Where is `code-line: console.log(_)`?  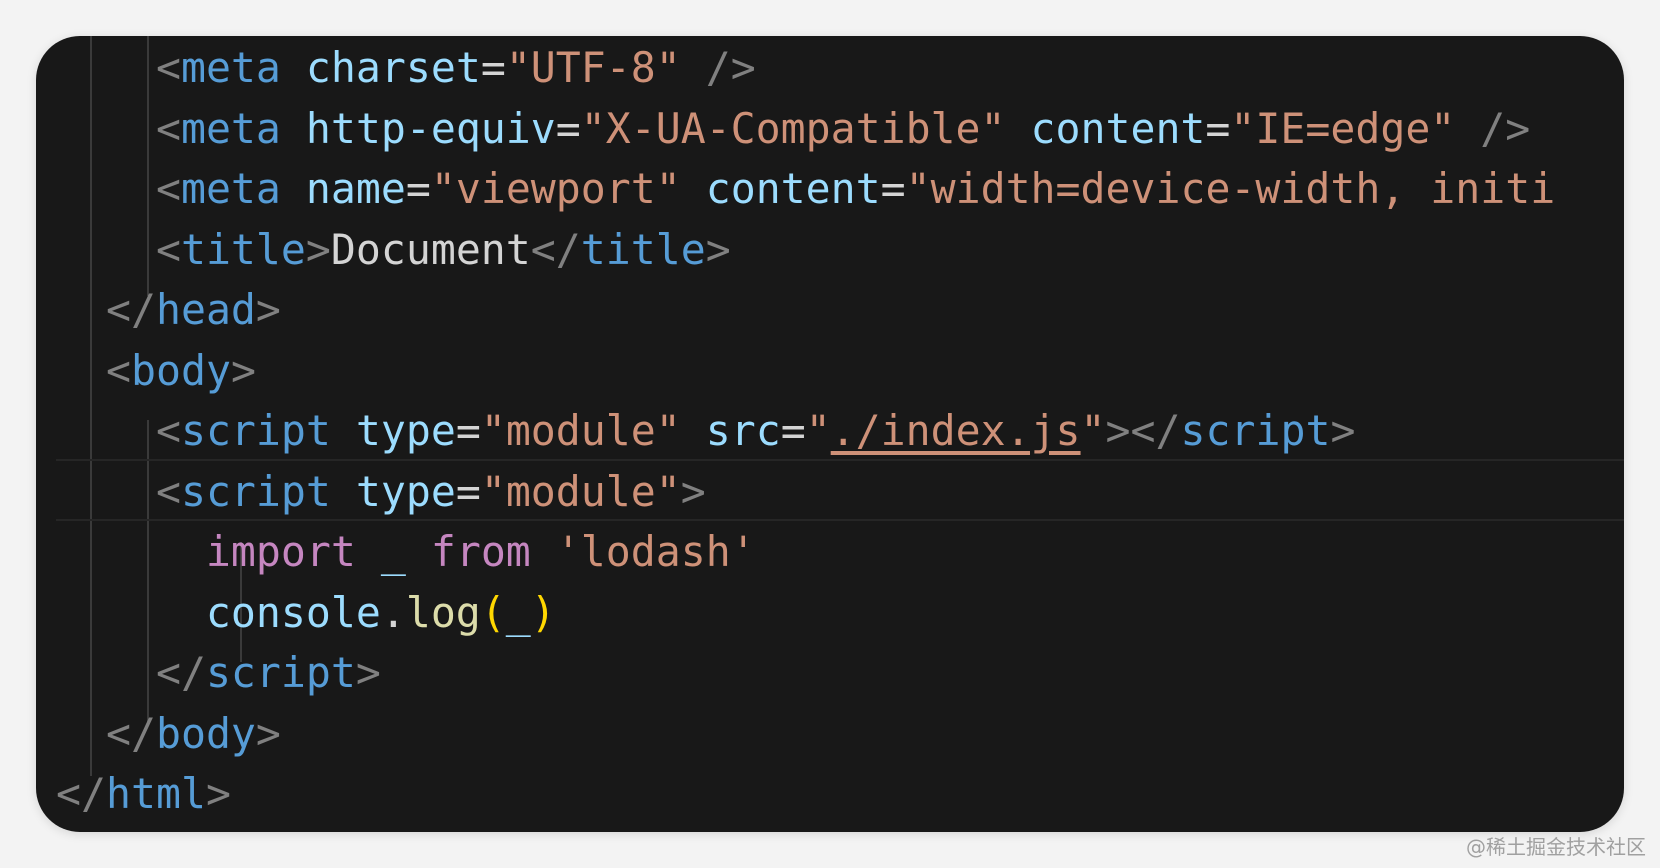 code-line: console.log(_) is located at coordinates (840, 613).